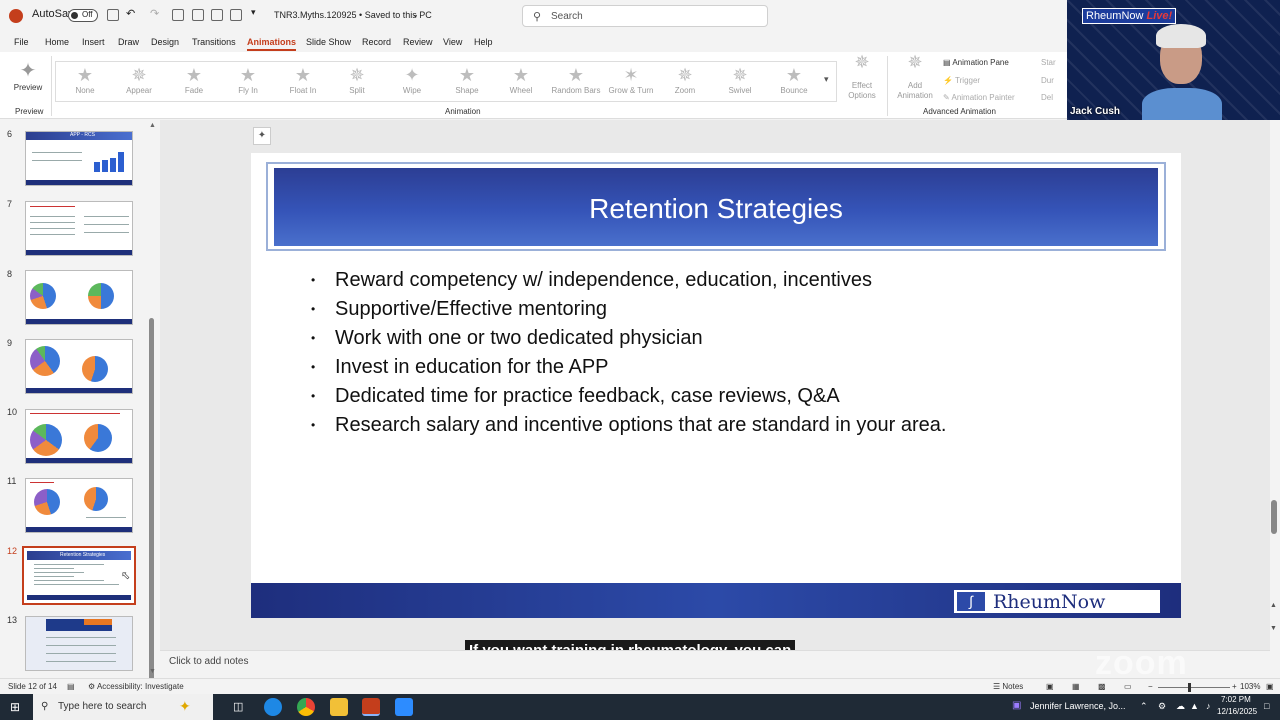  I want to click on tab-file: File, so click(21, 42).